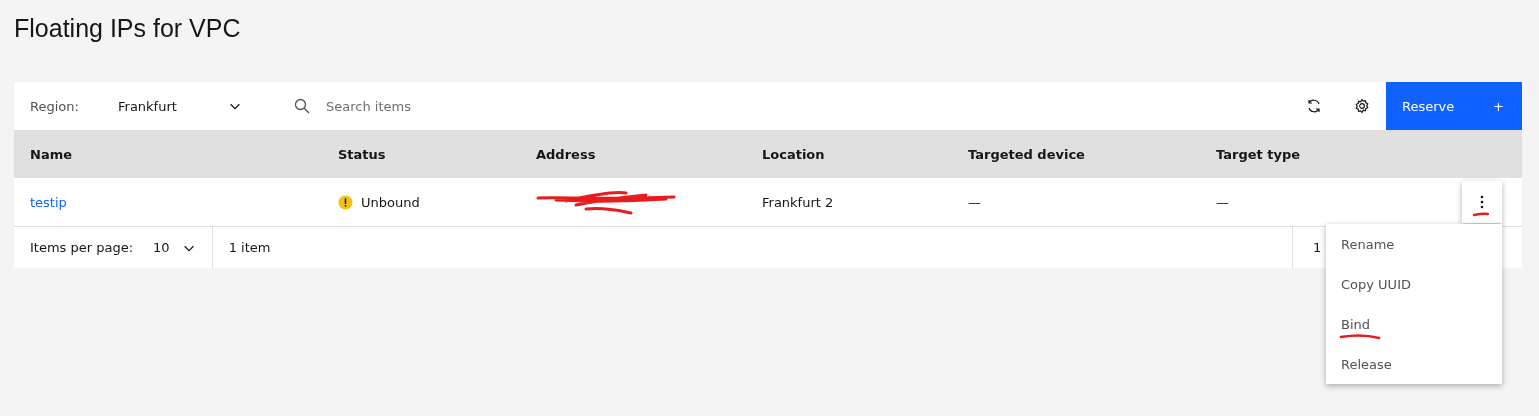 Image resolution: width=1539 pixels, height=416 pixels. What do you see at coordinates (1414, 284) in the screenshot?
I see `menu-item: Copy UUID` at bounding box center [1414, 284].